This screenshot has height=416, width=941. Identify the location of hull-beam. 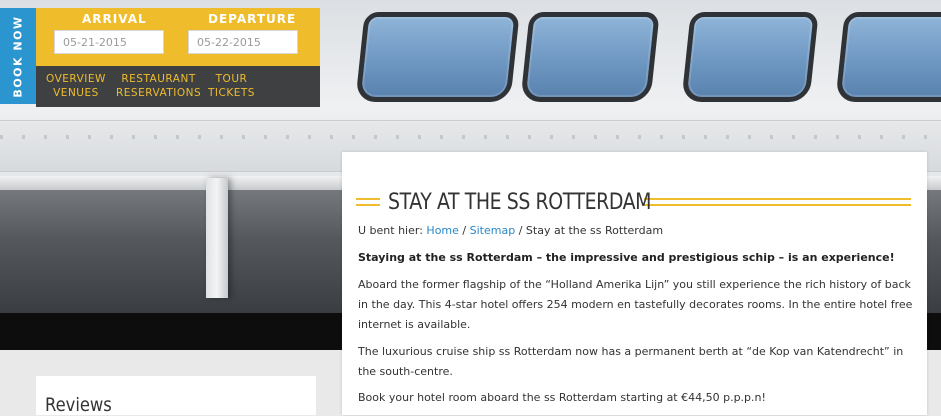
(217, 238).